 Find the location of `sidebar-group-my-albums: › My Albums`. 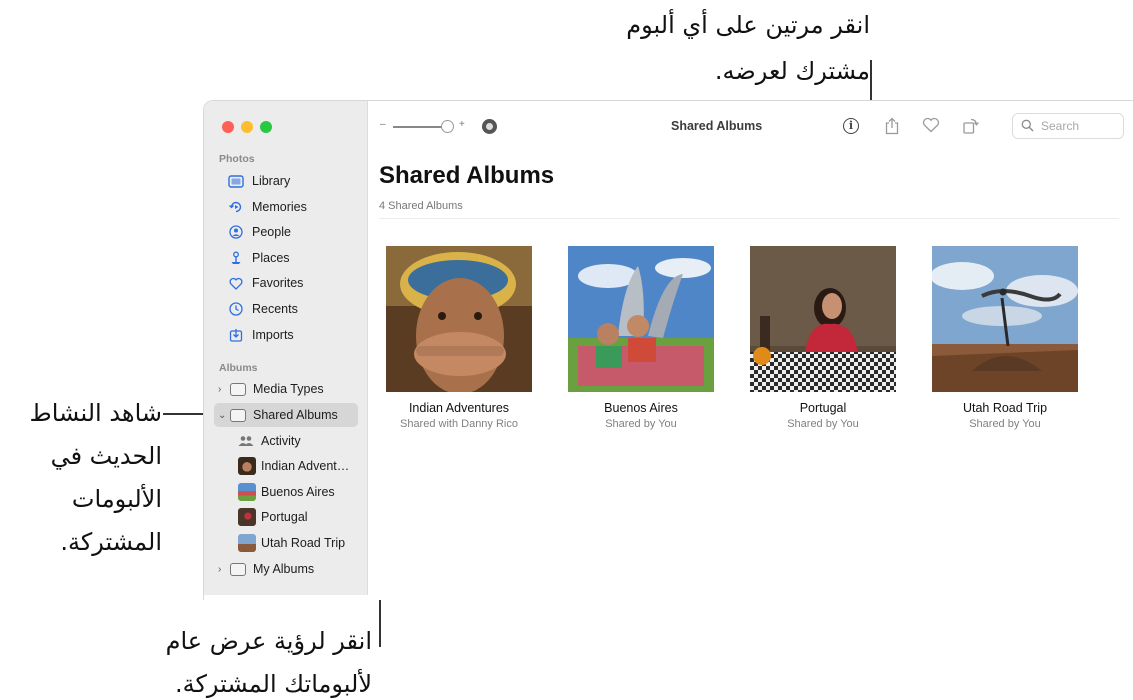

sidebar-group-my-albums: › My Albums is located at coordinates (286, 569).